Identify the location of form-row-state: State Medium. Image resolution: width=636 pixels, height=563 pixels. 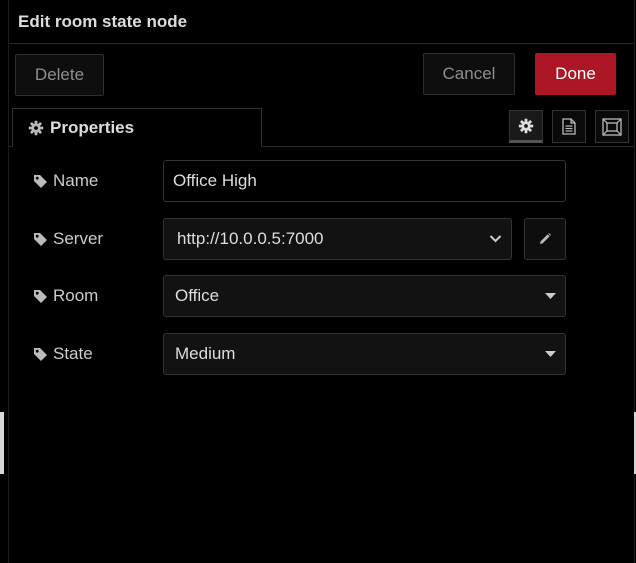
(321, 354).